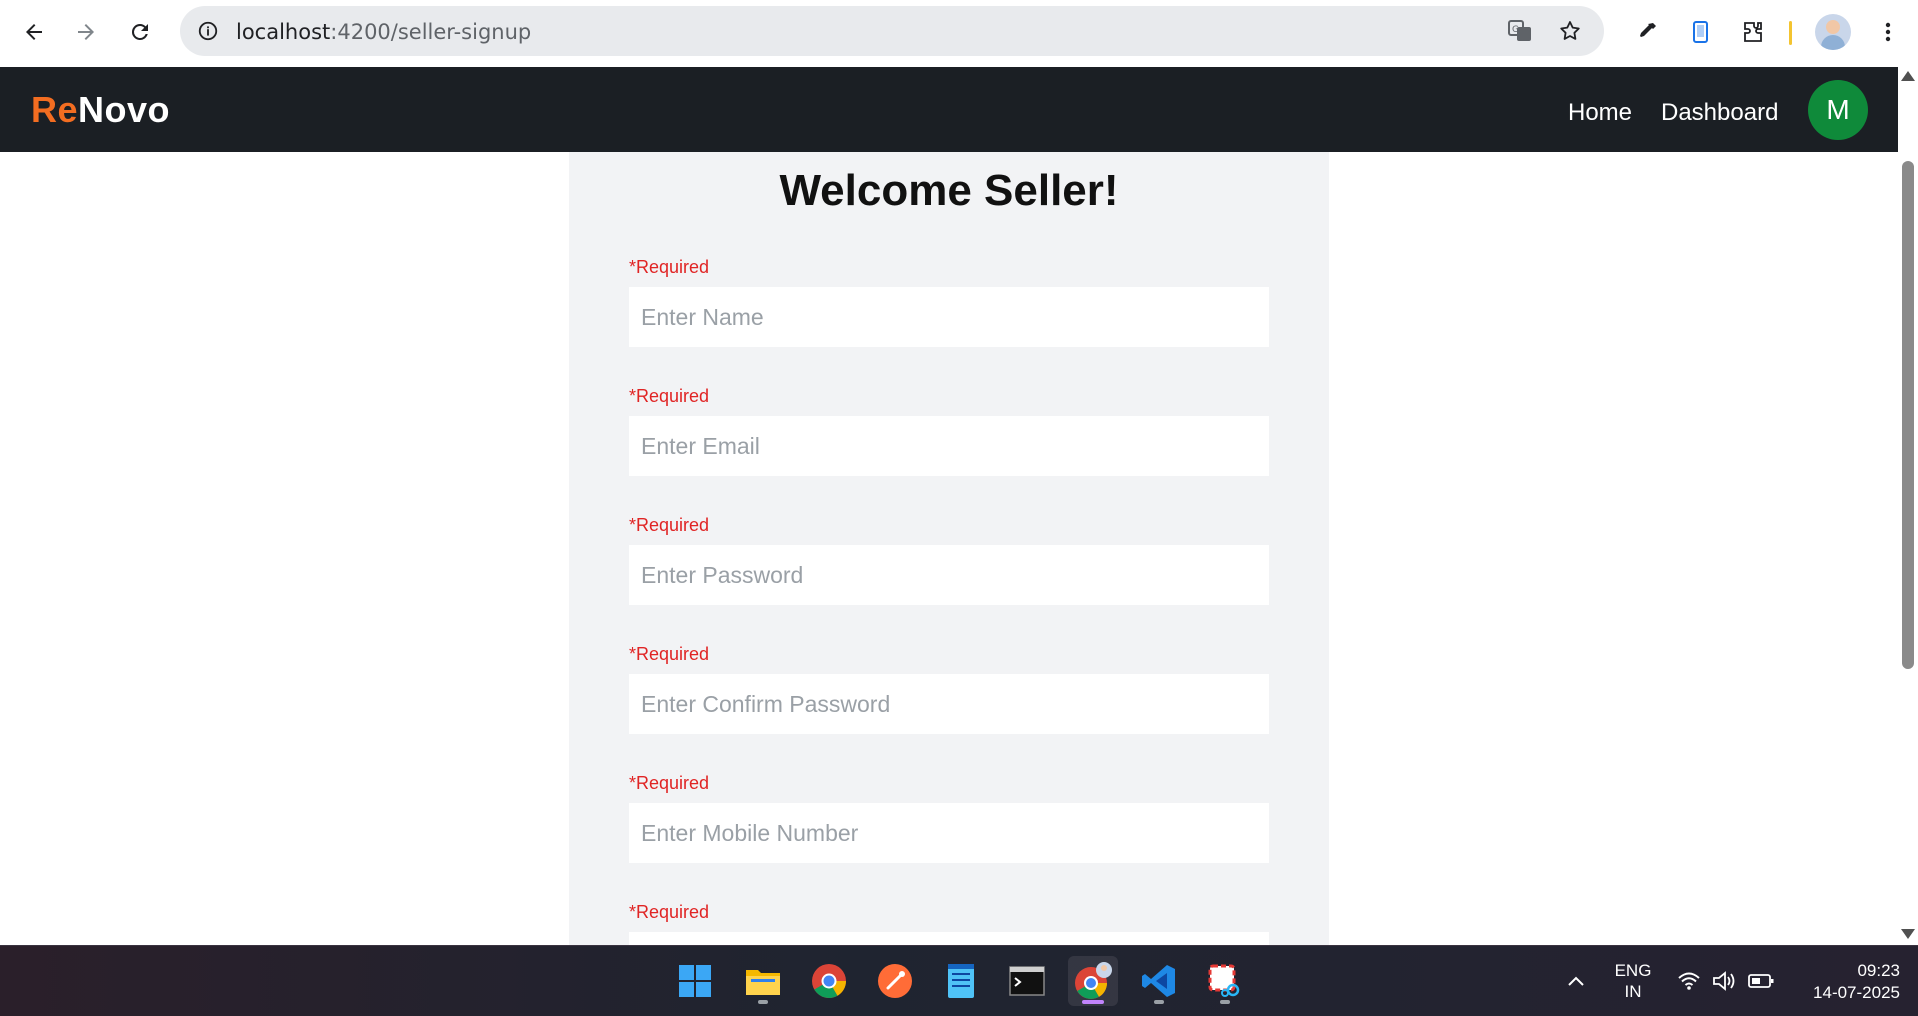  Describe the element at coordinates (949, 109) in the screenshot. I see `app-header: ReNovo Home Dashboard M` at that location.